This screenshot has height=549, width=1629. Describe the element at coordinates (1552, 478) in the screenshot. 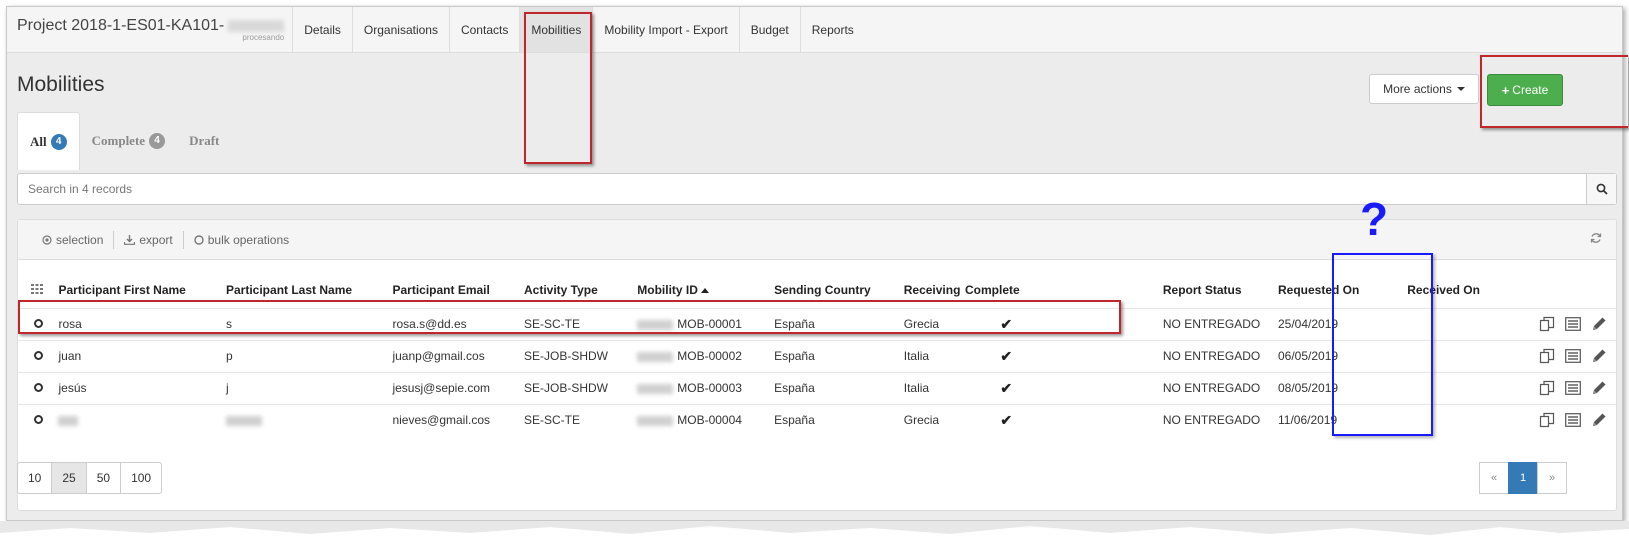

I see `next-page-button: »` at that location.